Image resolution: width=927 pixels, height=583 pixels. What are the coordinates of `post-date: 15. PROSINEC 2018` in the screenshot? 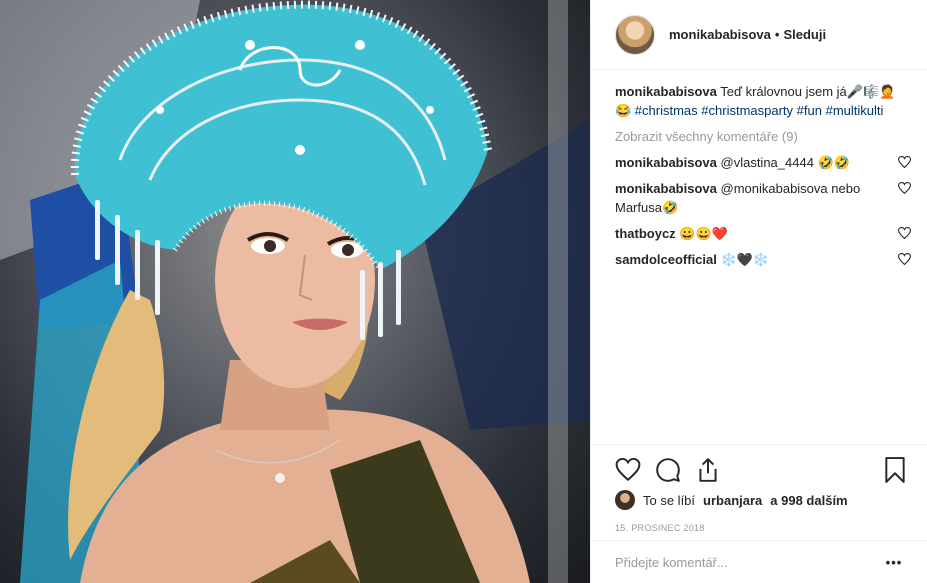 It's located at (660, 528).